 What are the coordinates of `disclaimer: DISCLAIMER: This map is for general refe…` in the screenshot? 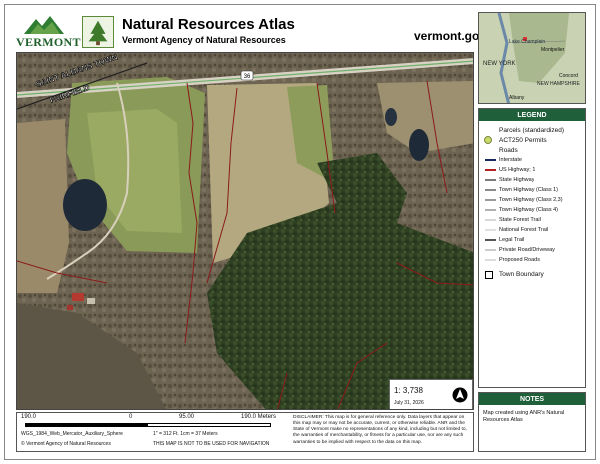 It's located at (380, 430).